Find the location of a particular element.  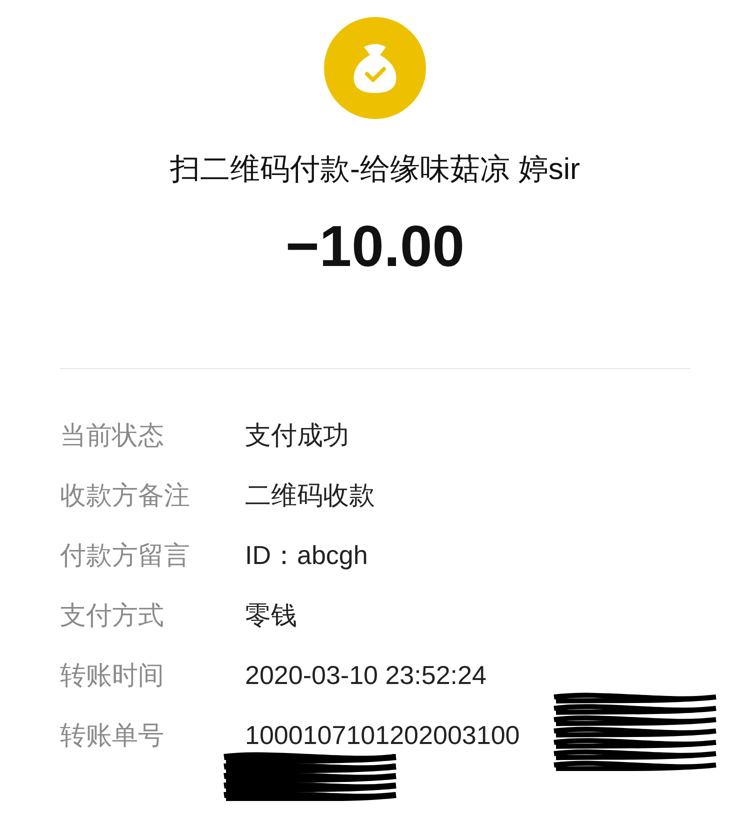

detail-value: 2020-03-10 23:52:24 is located at coordinates (365, 675).